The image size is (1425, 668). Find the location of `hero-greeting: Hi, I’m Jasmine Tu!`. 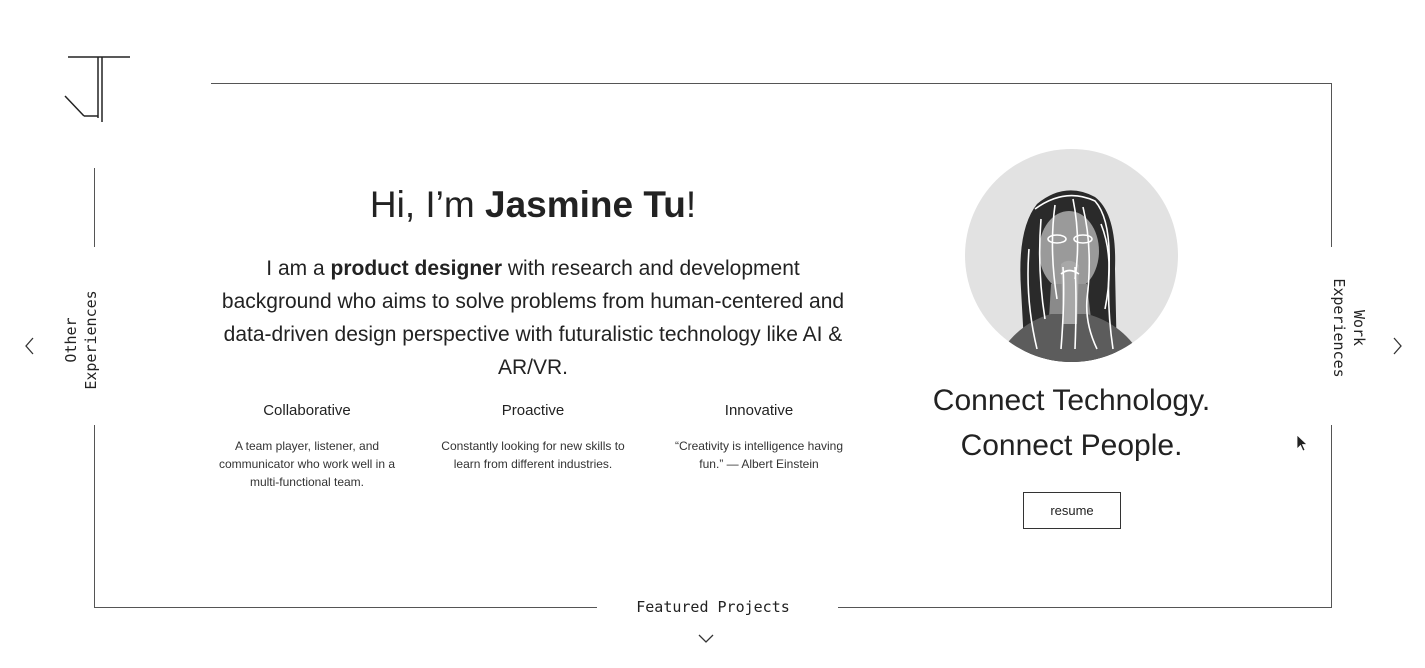

hero-greeting: Hi, I’m Jasmine Tu! is located at coordinates (533, 205).